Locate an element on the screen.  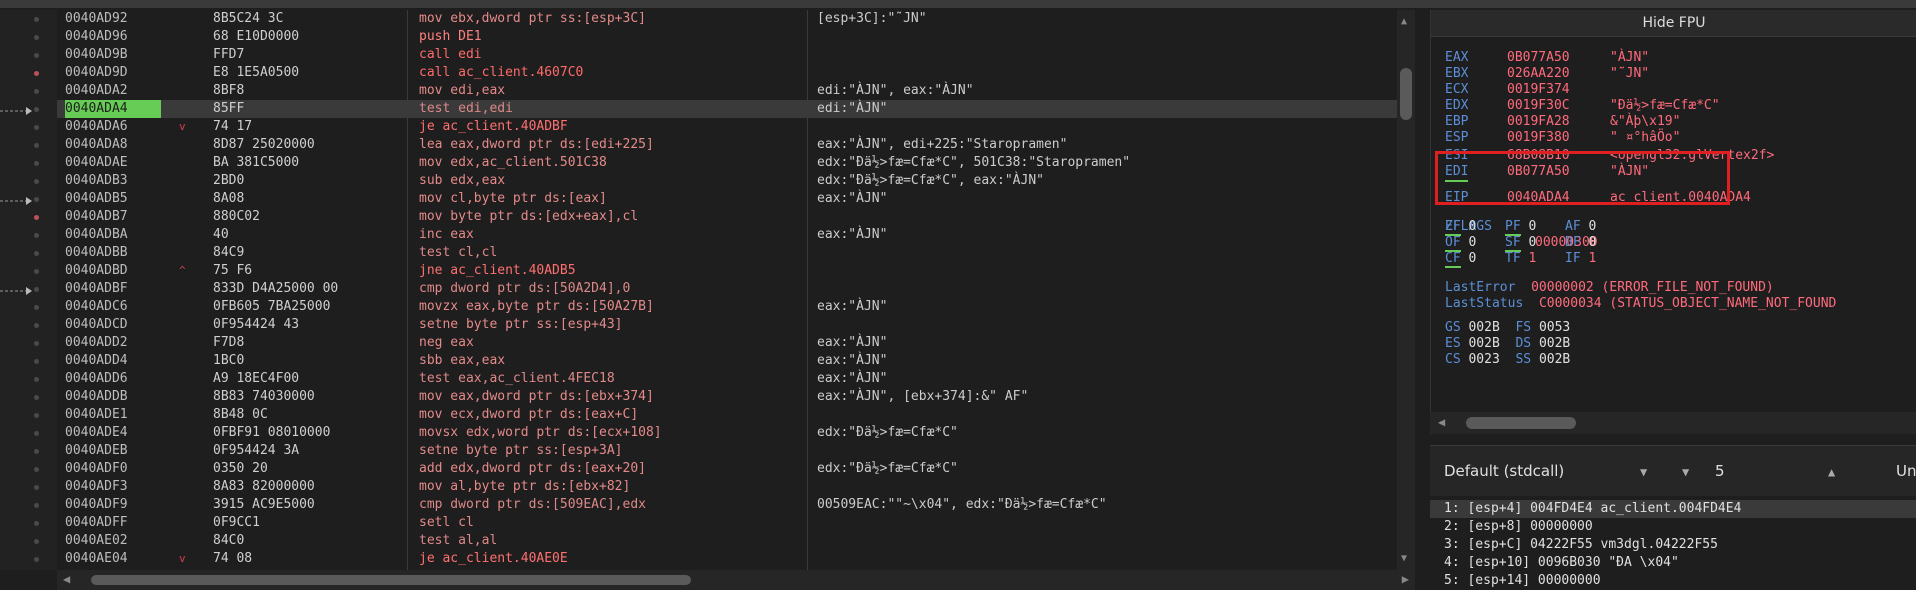
instruction-text: lea eax,dword ptr ds:[edi+225] is located at coordinates (639, 145).